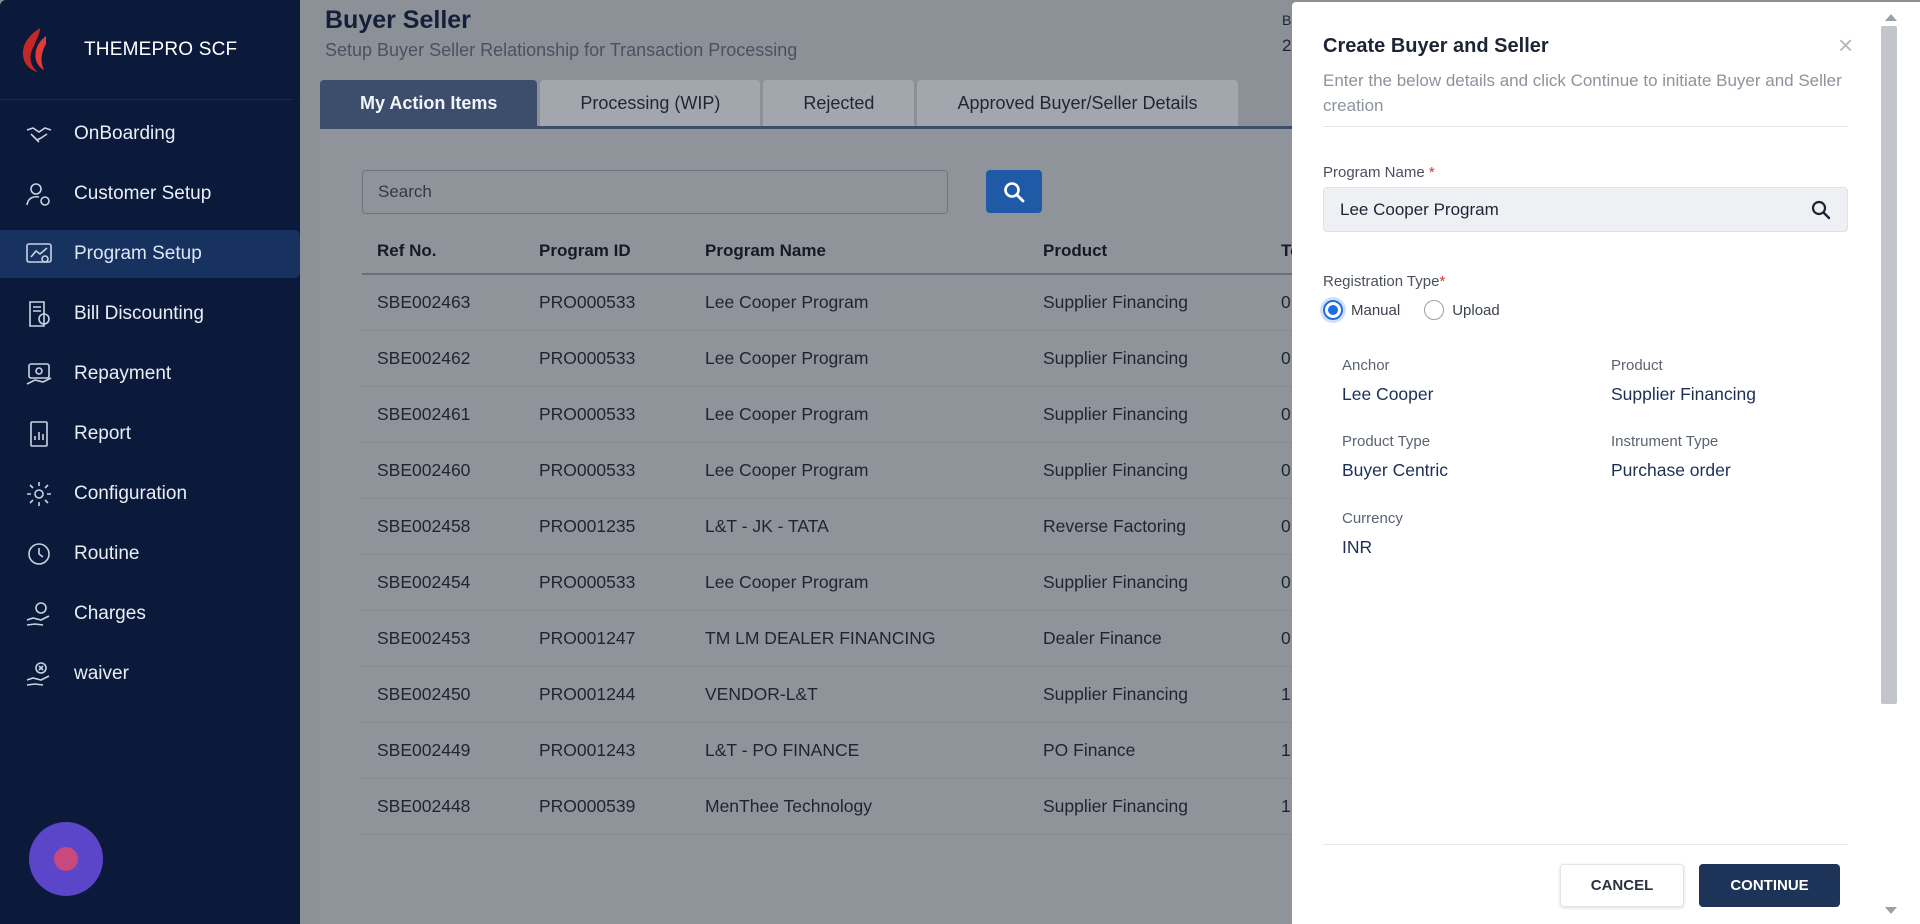  Describe the element at coordinates (398, 20) in the screenshot. I see `page-title: Buyer Seller` at that location.